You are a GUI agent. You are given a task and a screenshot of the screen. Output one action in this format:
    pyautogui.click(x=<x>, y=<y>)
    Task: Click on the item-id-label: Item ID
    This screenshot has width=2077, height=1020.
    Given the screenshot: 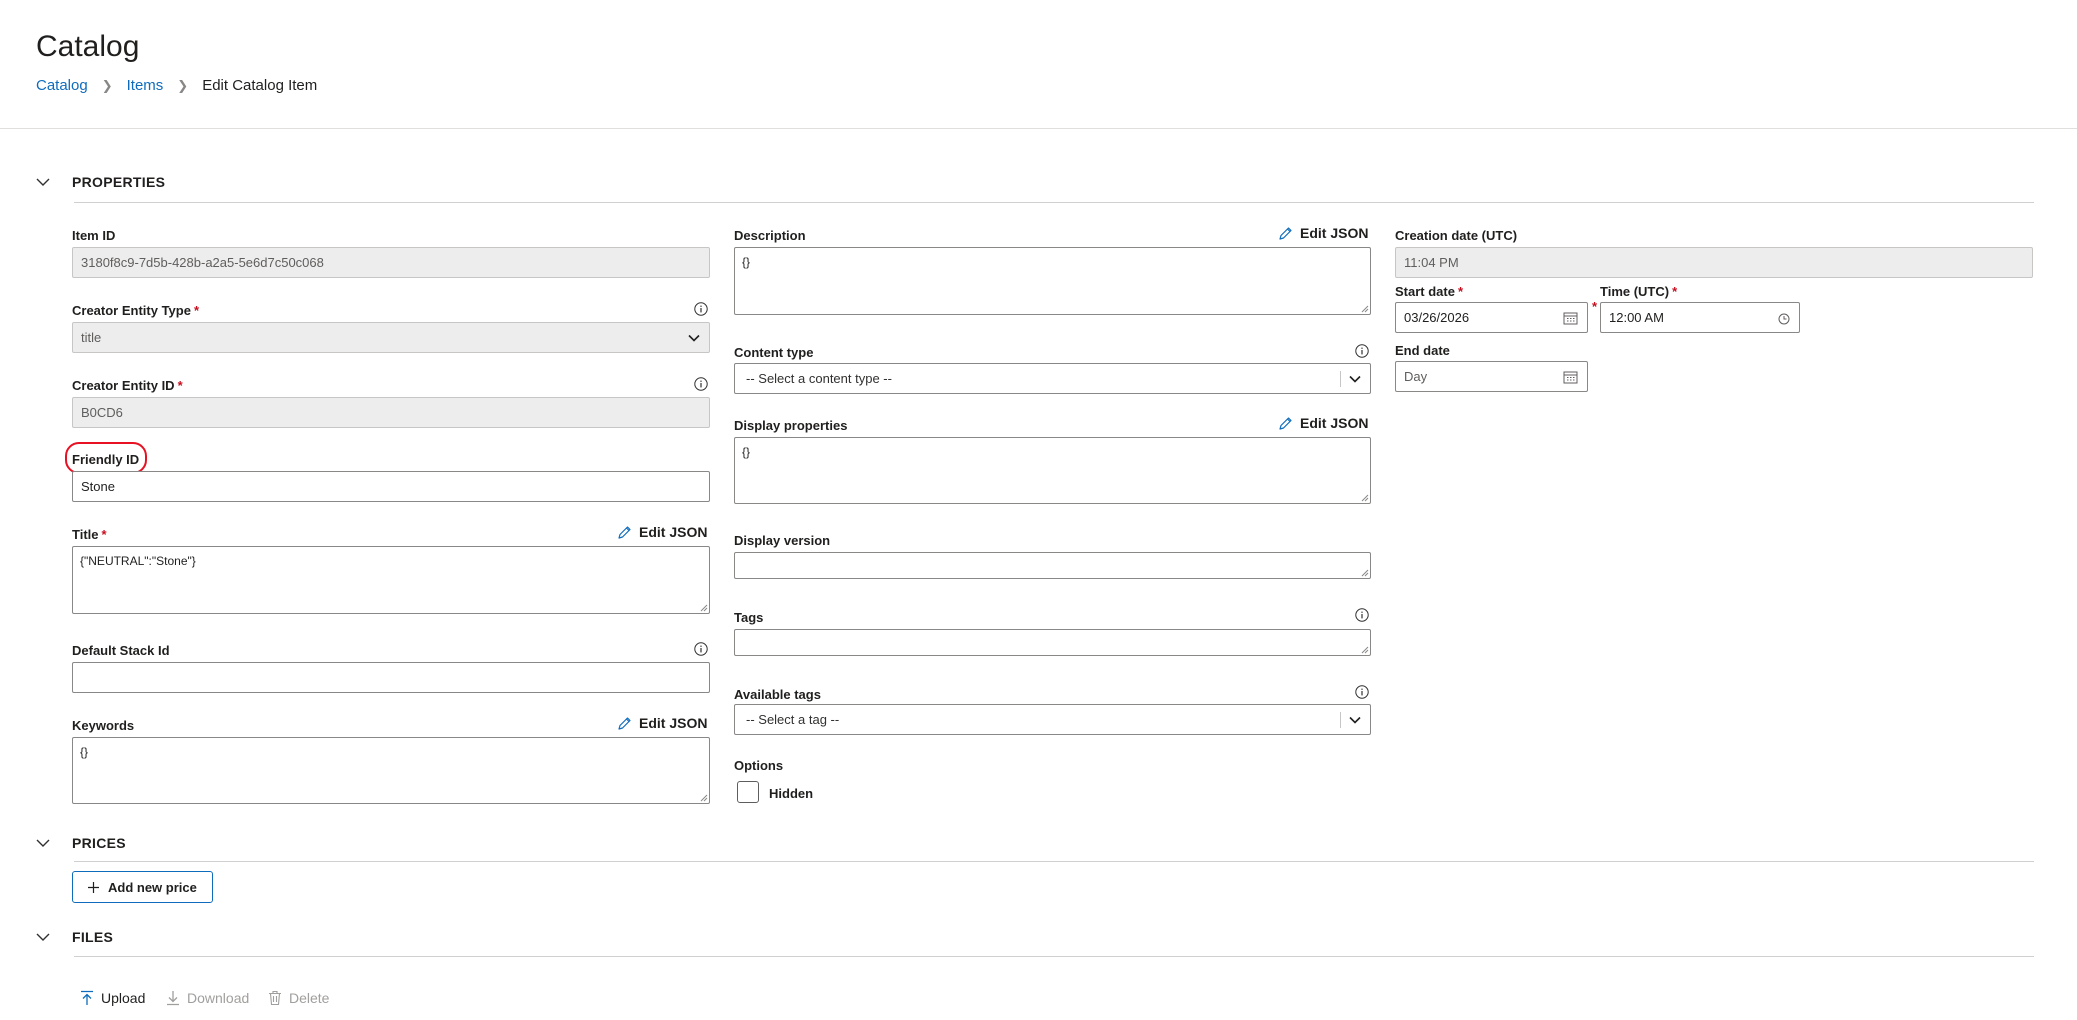 What is the action you would take?
    pyautogui.click(x=94, y=235)
    